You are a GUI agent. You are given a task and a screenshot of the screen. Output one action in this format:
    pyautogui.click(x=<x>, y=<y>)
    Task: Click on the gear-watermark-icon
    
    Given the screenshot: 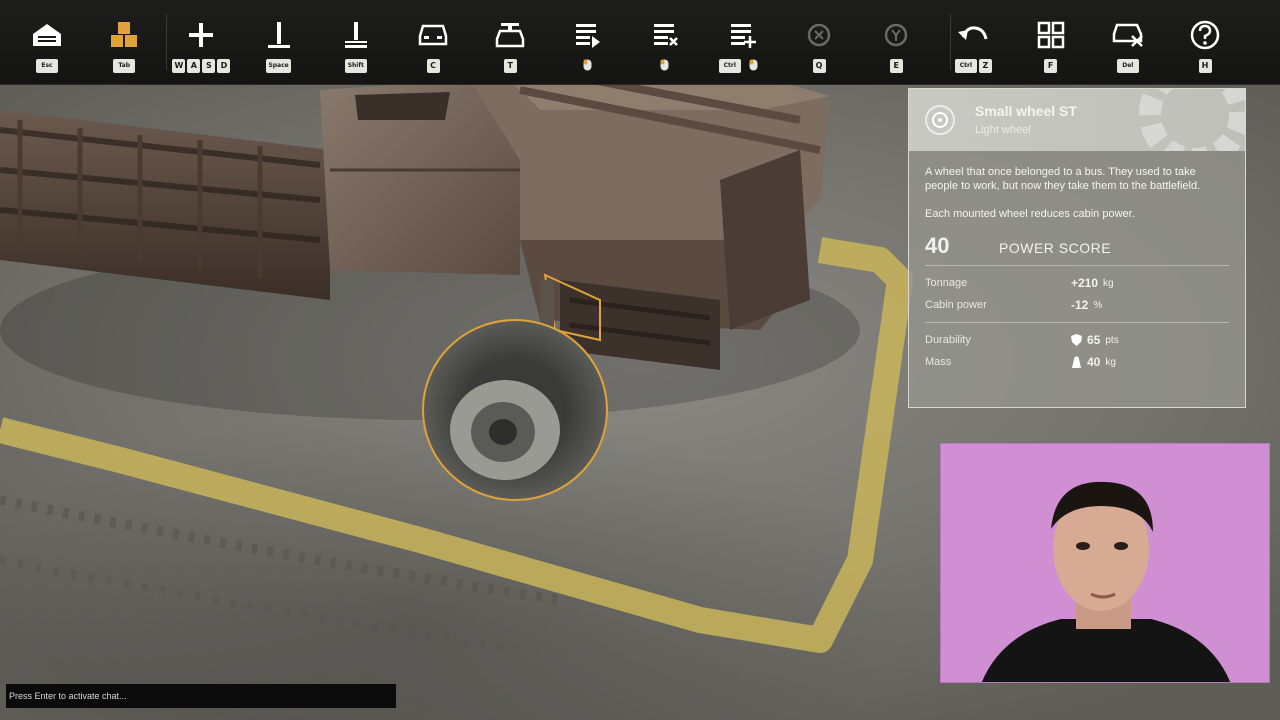 What is the action you would take?
    pyautogui.click(x=1192, y=120)
    